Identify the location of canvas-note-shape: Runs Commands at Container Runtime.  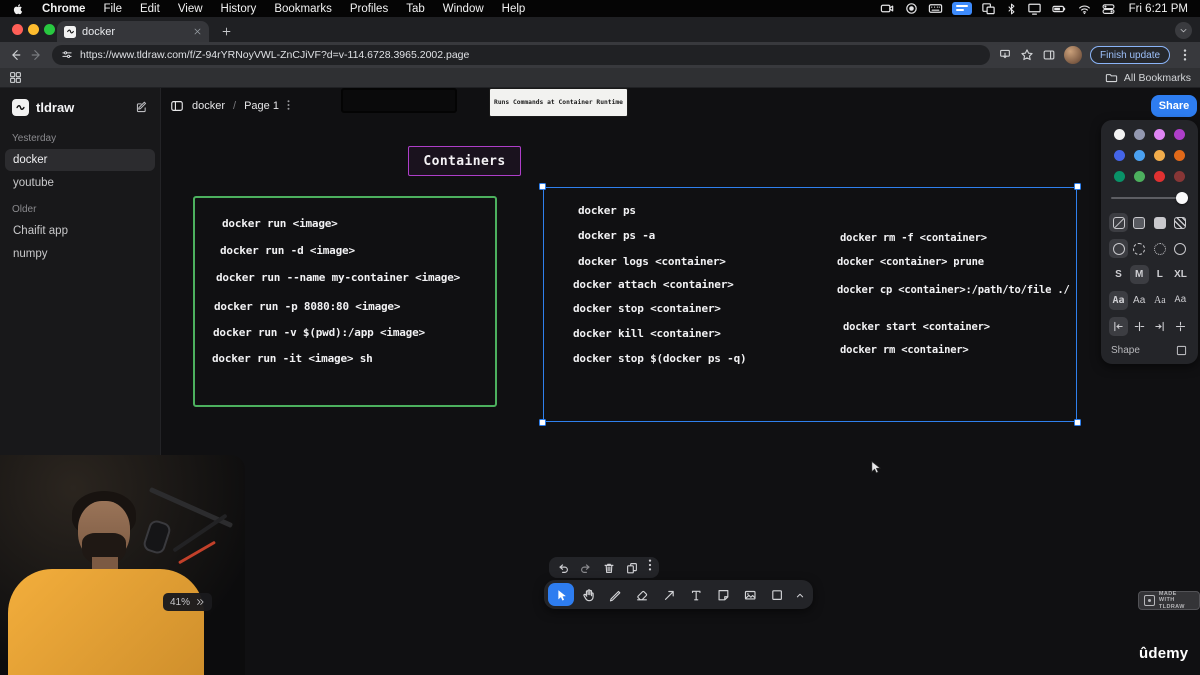
(558, 102).